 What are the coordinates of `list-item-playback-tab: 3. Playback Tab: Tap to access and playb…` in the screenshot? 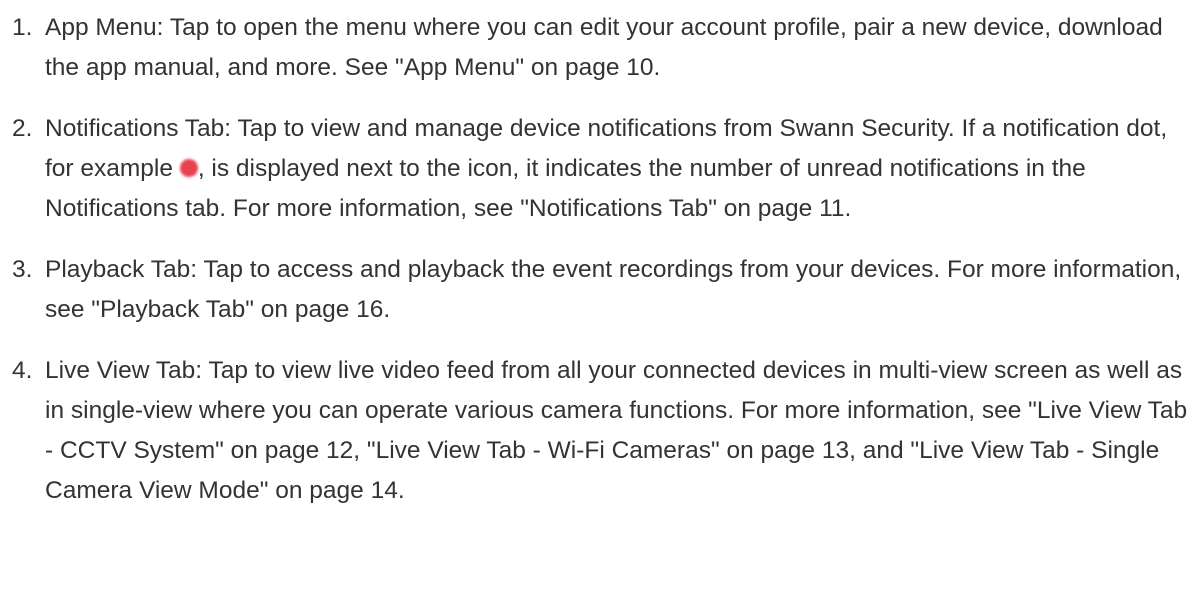 It's located at (600, 290).